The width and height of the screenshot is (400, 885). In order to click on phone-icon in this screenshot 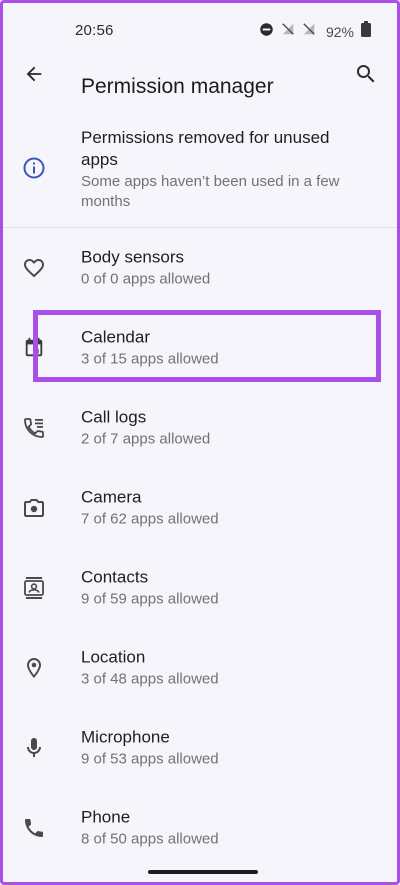, I will do `click(34, 828)`.